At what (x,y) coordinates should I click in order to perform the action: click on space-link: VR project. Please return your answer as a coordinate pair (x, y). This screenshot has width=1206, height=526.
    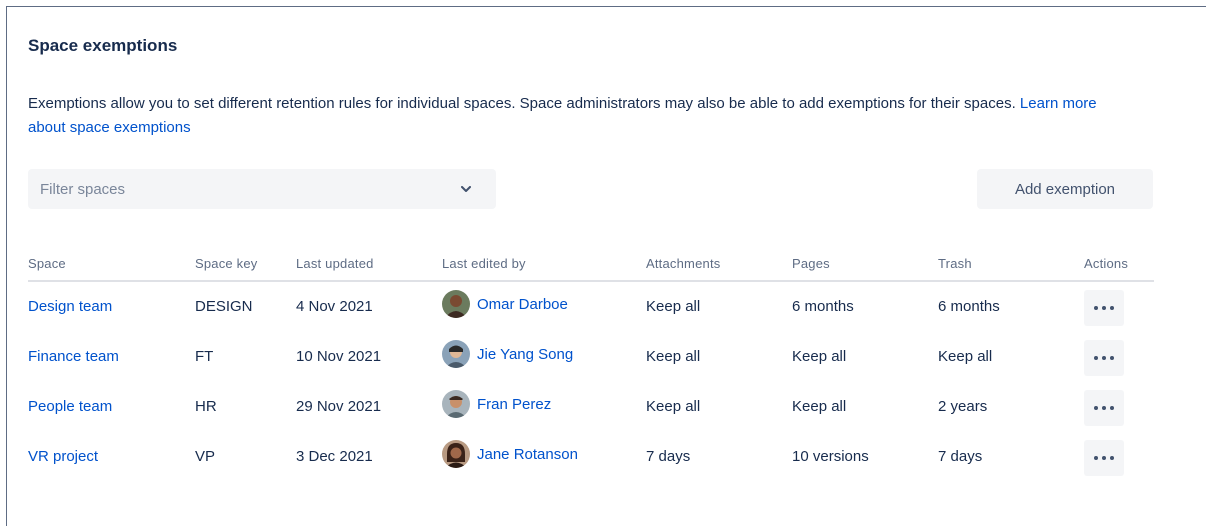
    Looking at the image, I should click on (63, 456).